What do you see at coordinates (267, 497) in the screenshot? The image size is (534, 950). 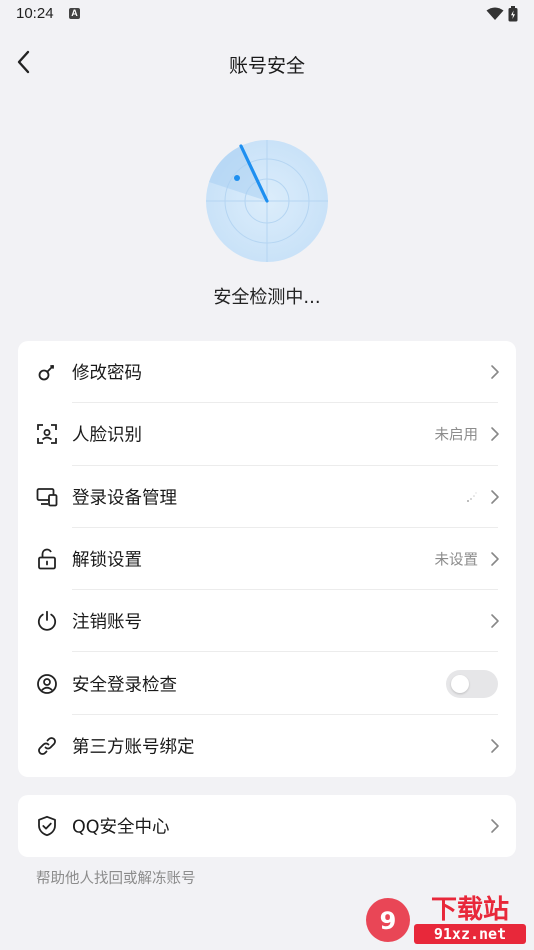 I see `setting-row-login-devices: 登录设备管理` at bounding box center [267, 497].